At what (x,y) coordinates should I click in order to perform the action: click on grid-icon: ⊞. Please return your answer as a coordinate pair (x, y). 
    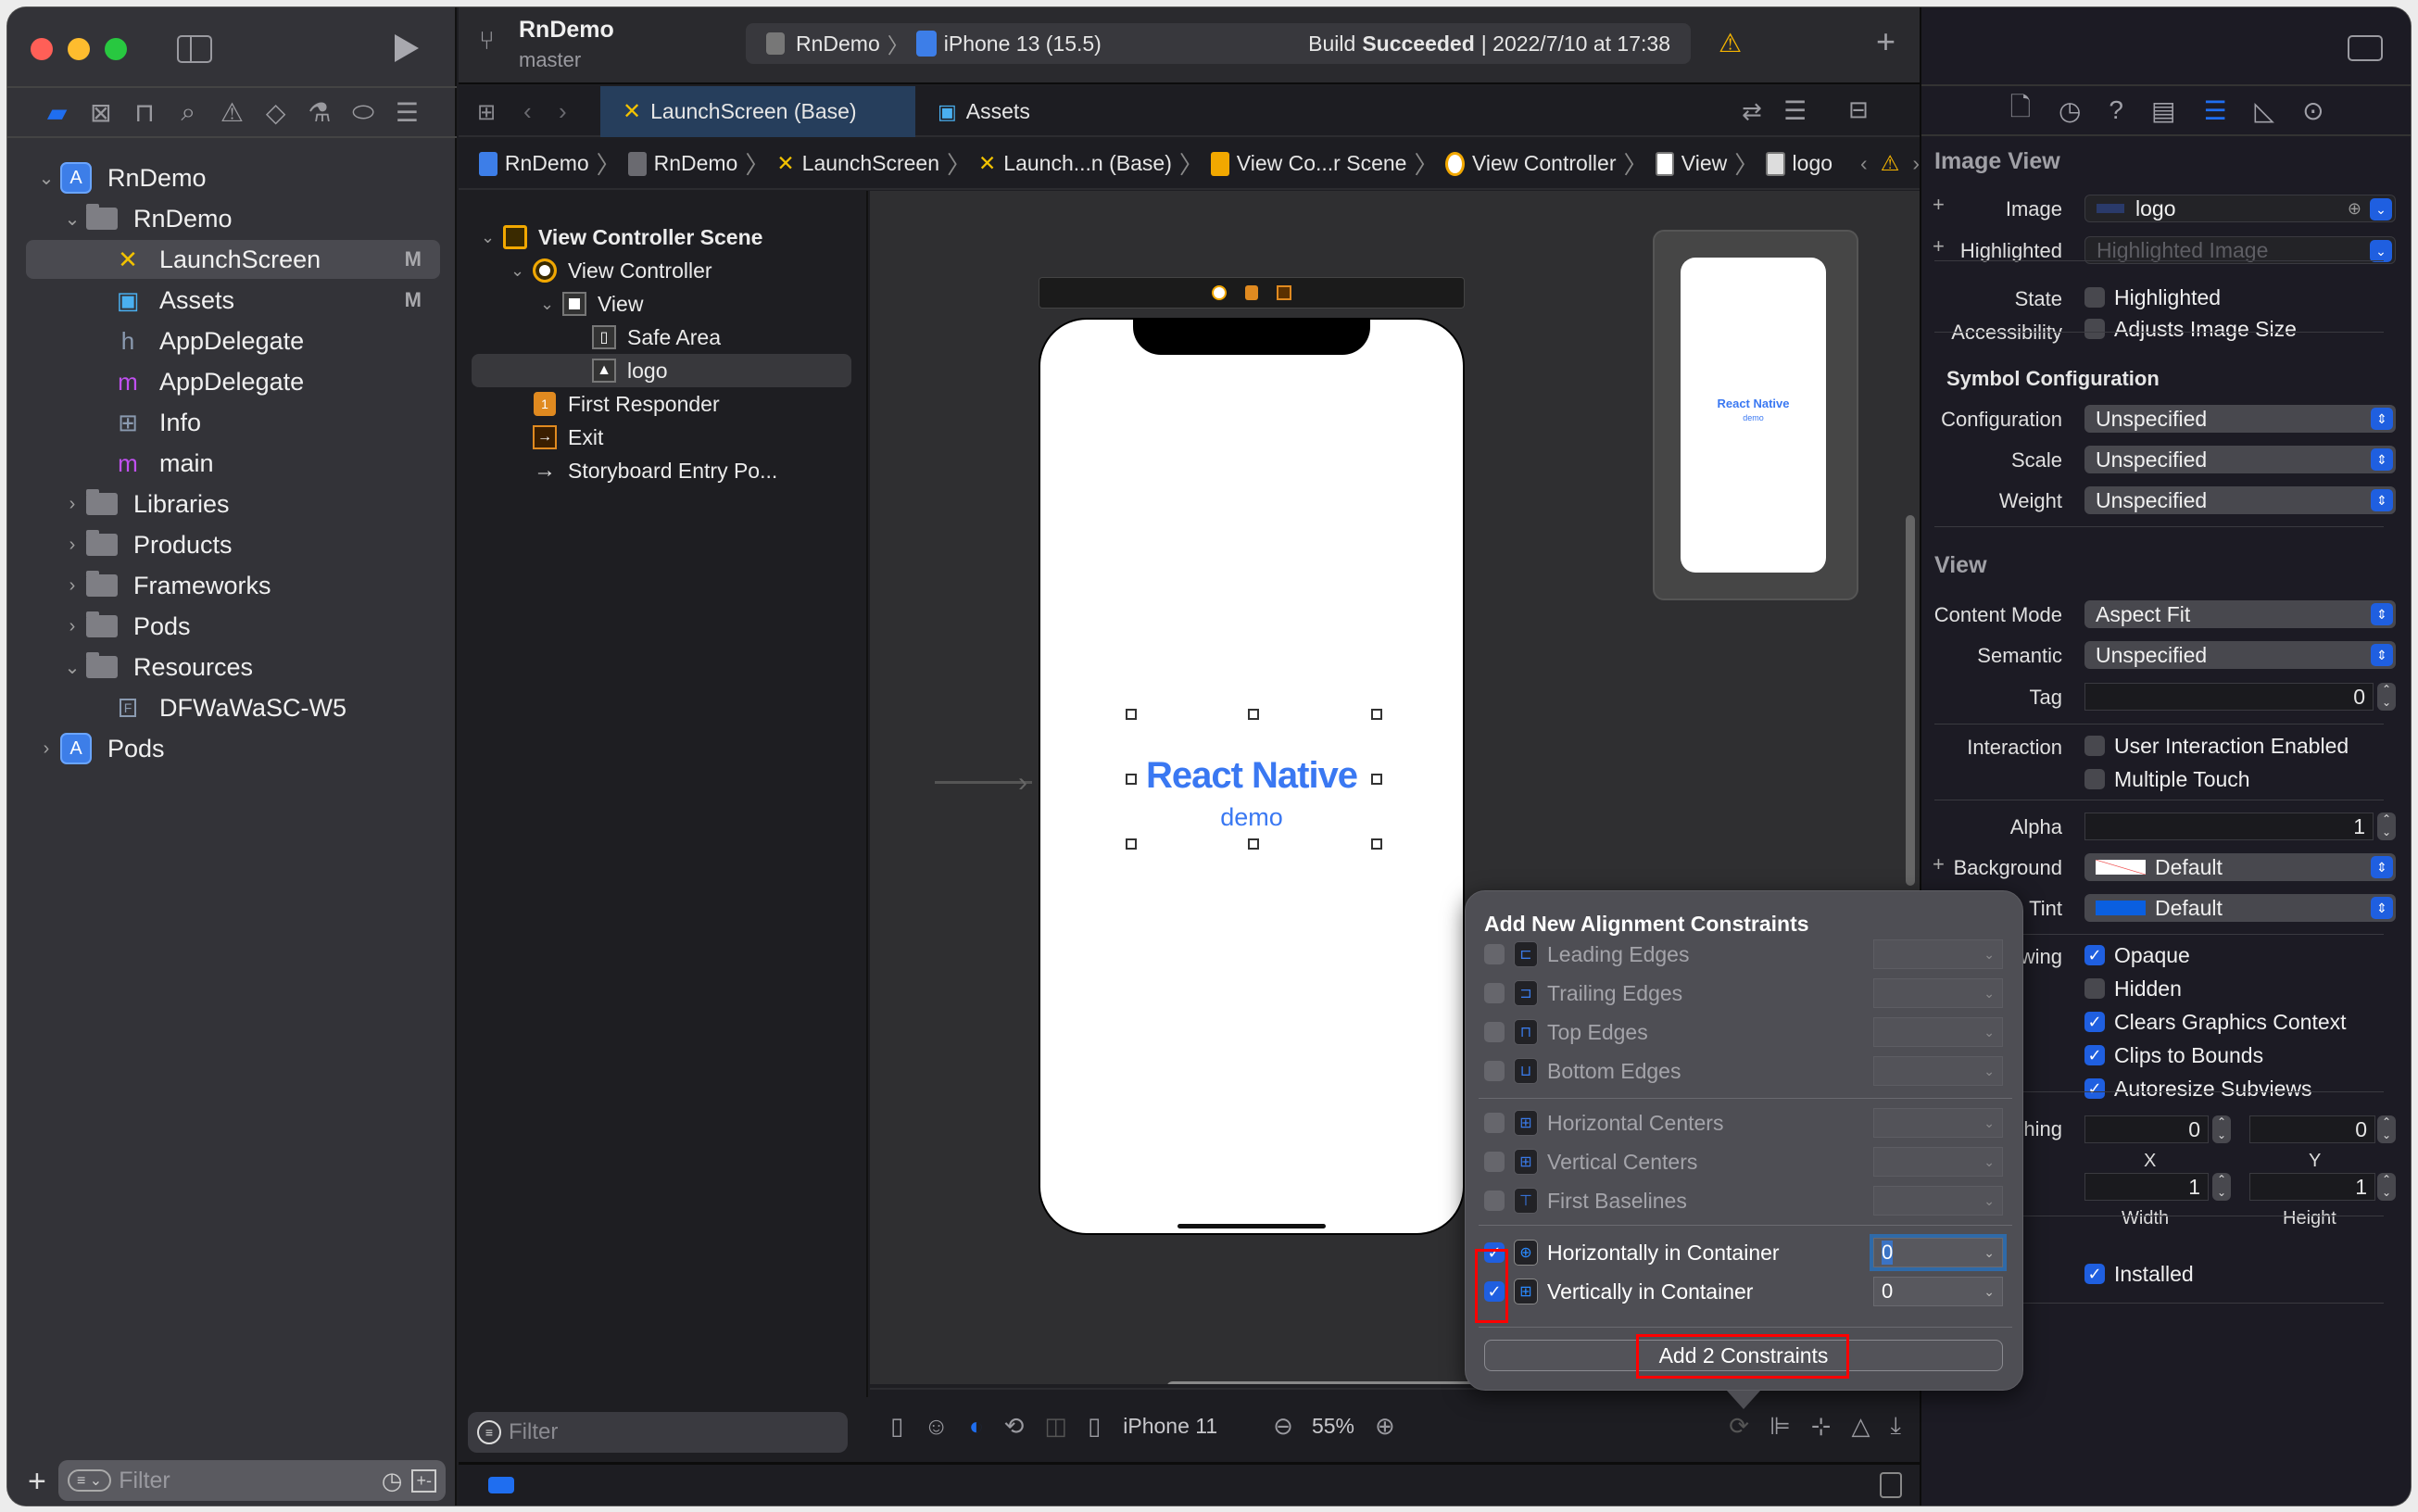
    Looking at the image, I should click on (486, 112).